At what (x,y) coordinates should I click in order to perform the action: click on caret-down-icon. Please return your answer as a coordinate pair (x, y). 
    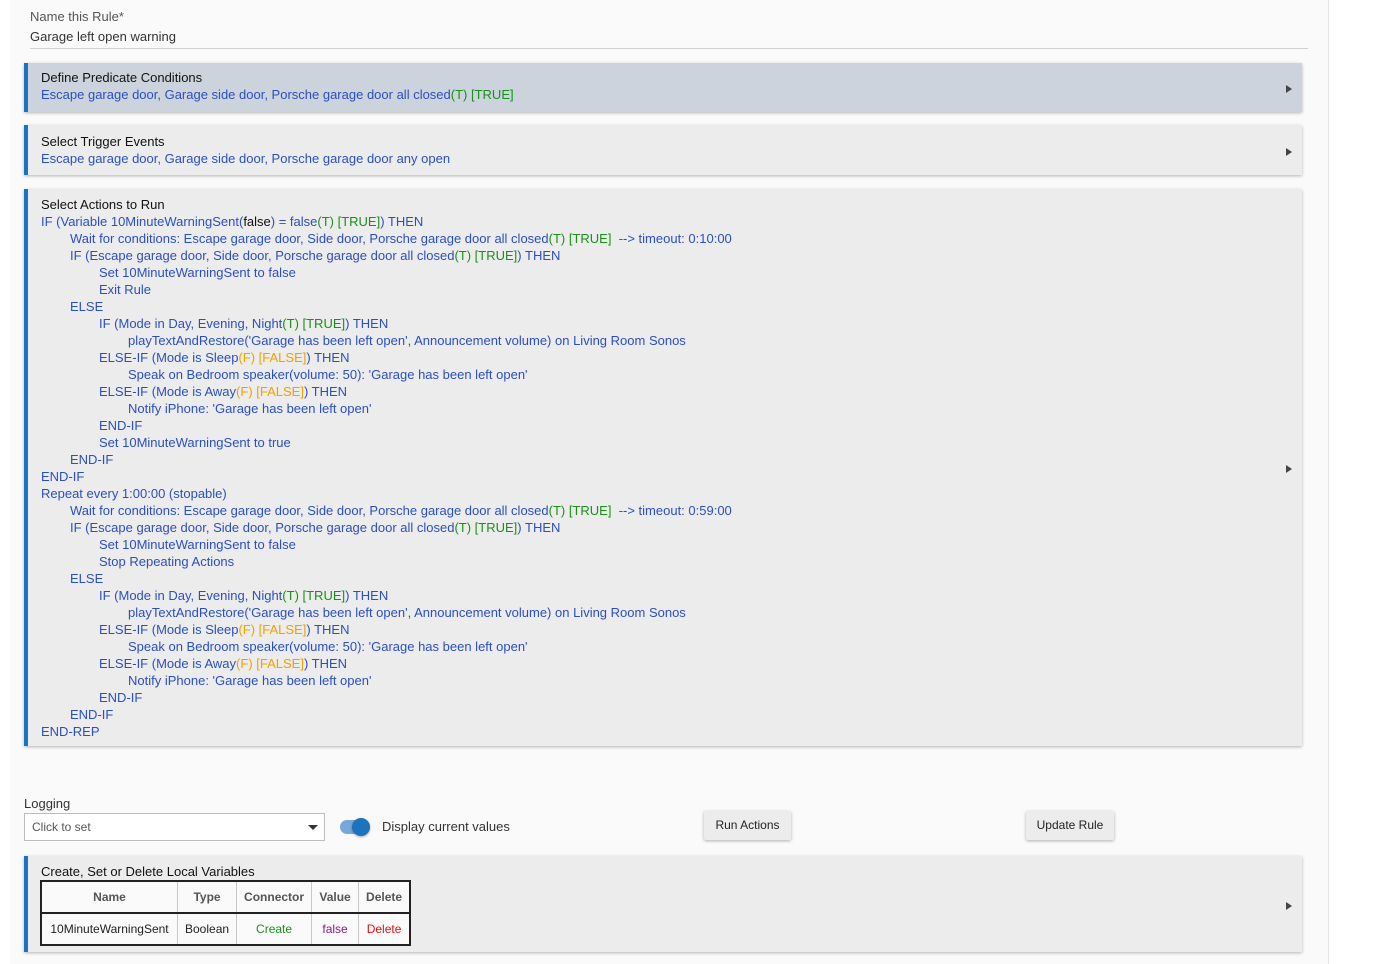
    Looking at the image, I should click on (313, 827).